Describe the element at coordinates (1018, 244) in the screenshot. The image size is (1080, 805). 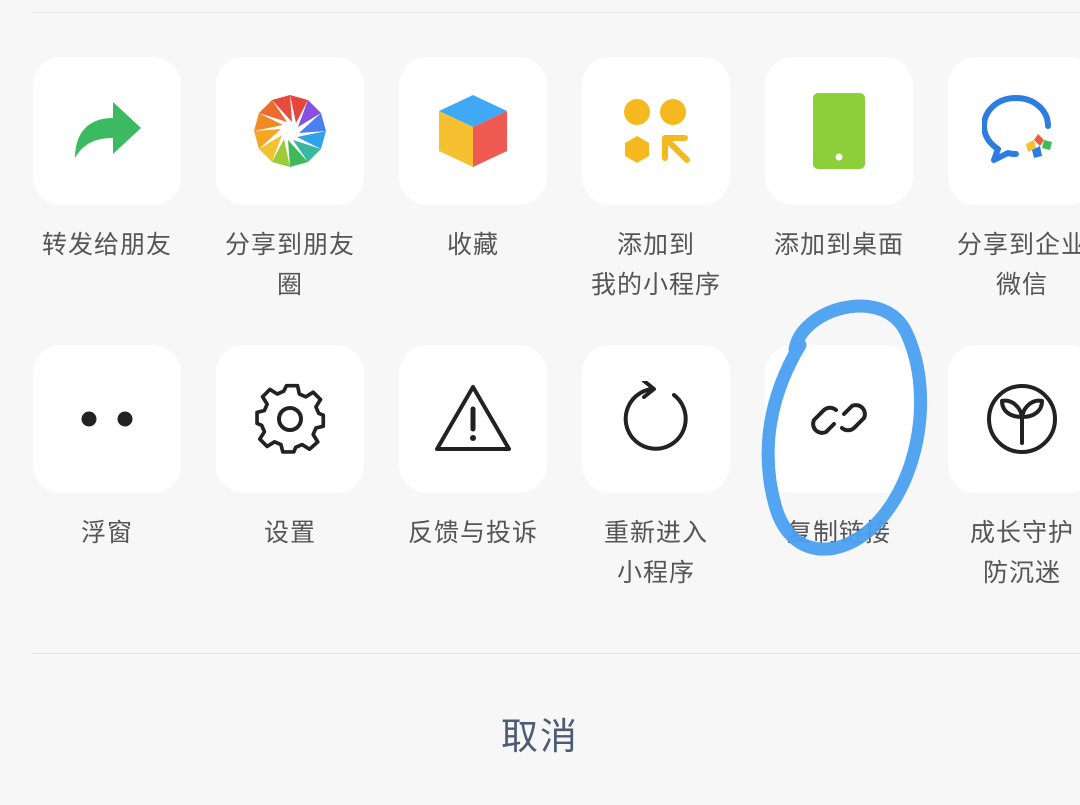
I see `wecom-label-line1: 分享到企业` at that location.